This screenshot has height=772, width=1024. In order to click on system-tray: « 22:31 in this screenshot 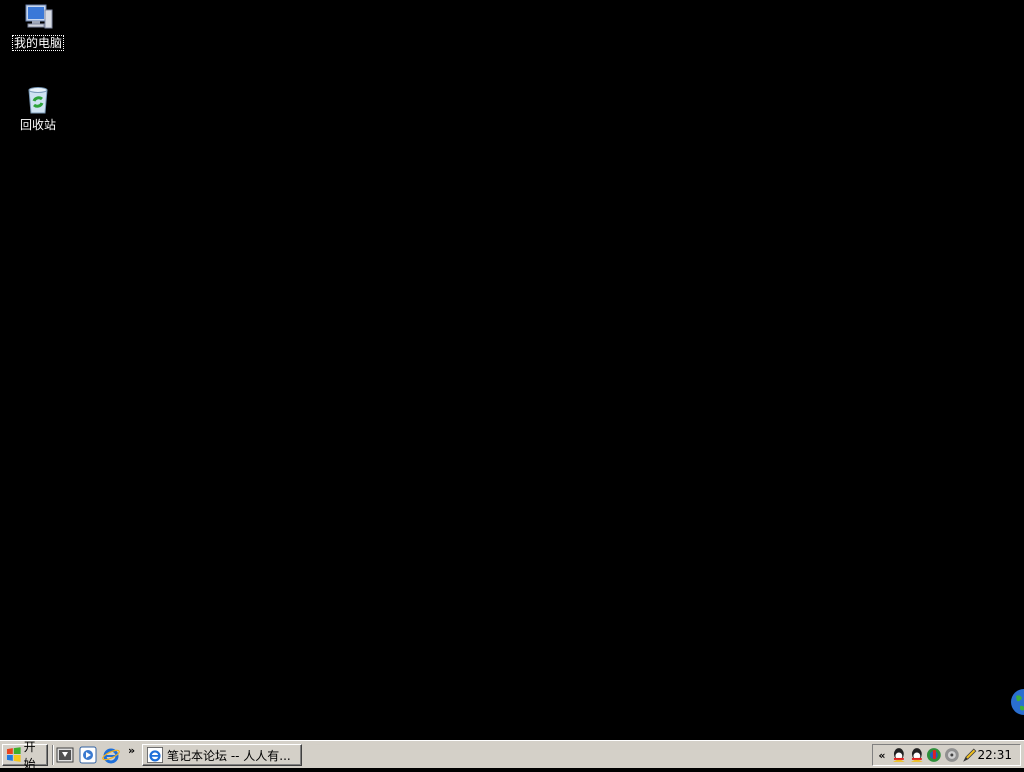, I will do `click(946, 755)`.